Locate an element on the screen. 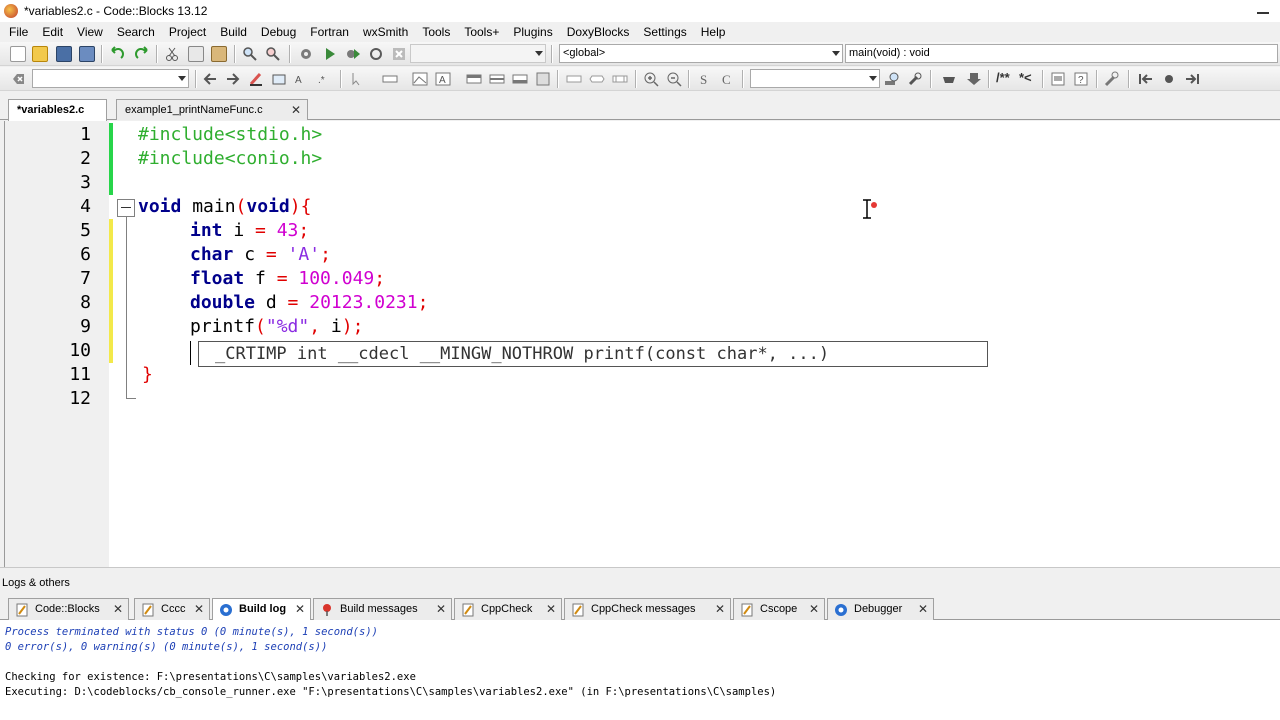  run-icon is located at coordinates (330, 54).